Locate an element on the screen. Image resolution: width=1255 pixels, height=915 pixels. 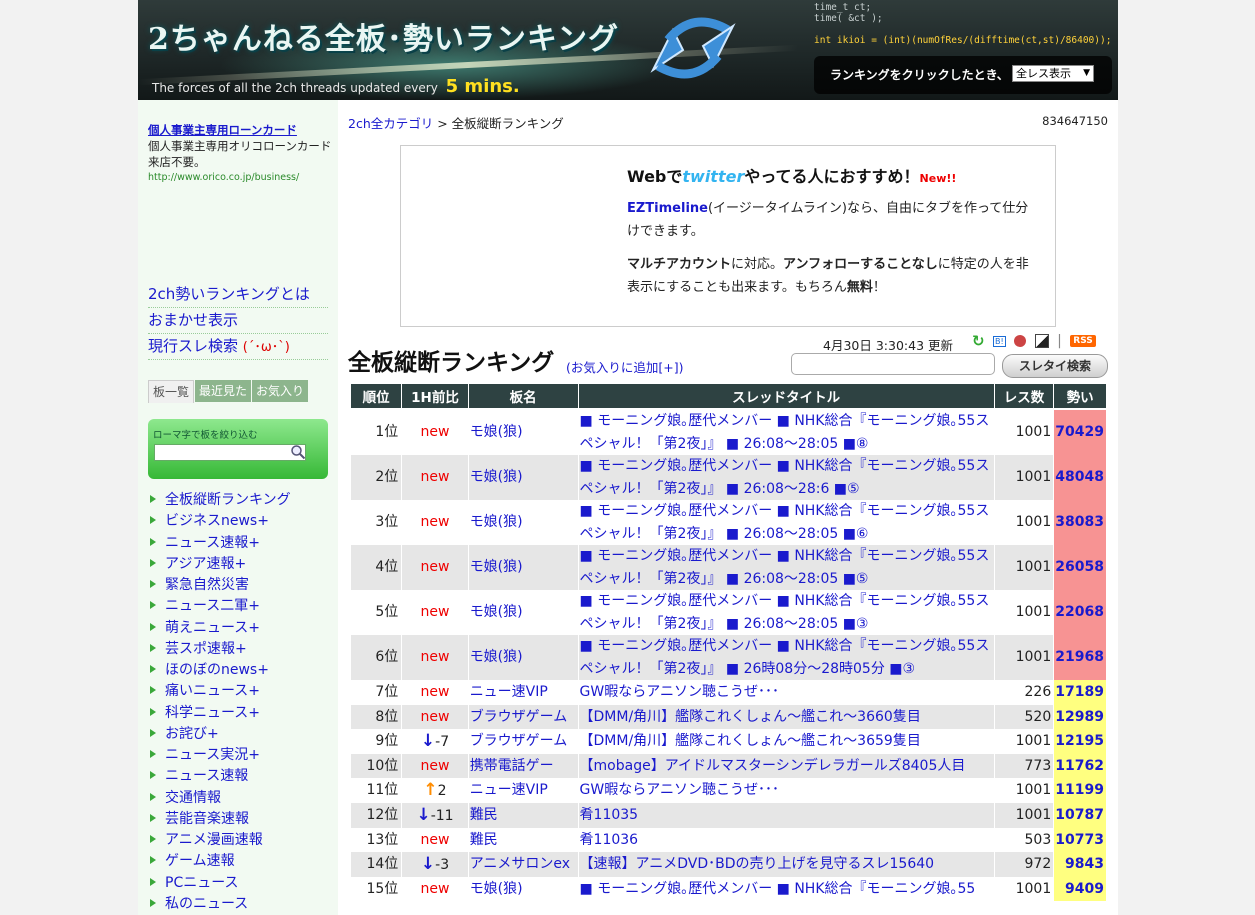
table-row: 13位 new 難民 肴11036 503 10773 is located at coordinates (728, 840).